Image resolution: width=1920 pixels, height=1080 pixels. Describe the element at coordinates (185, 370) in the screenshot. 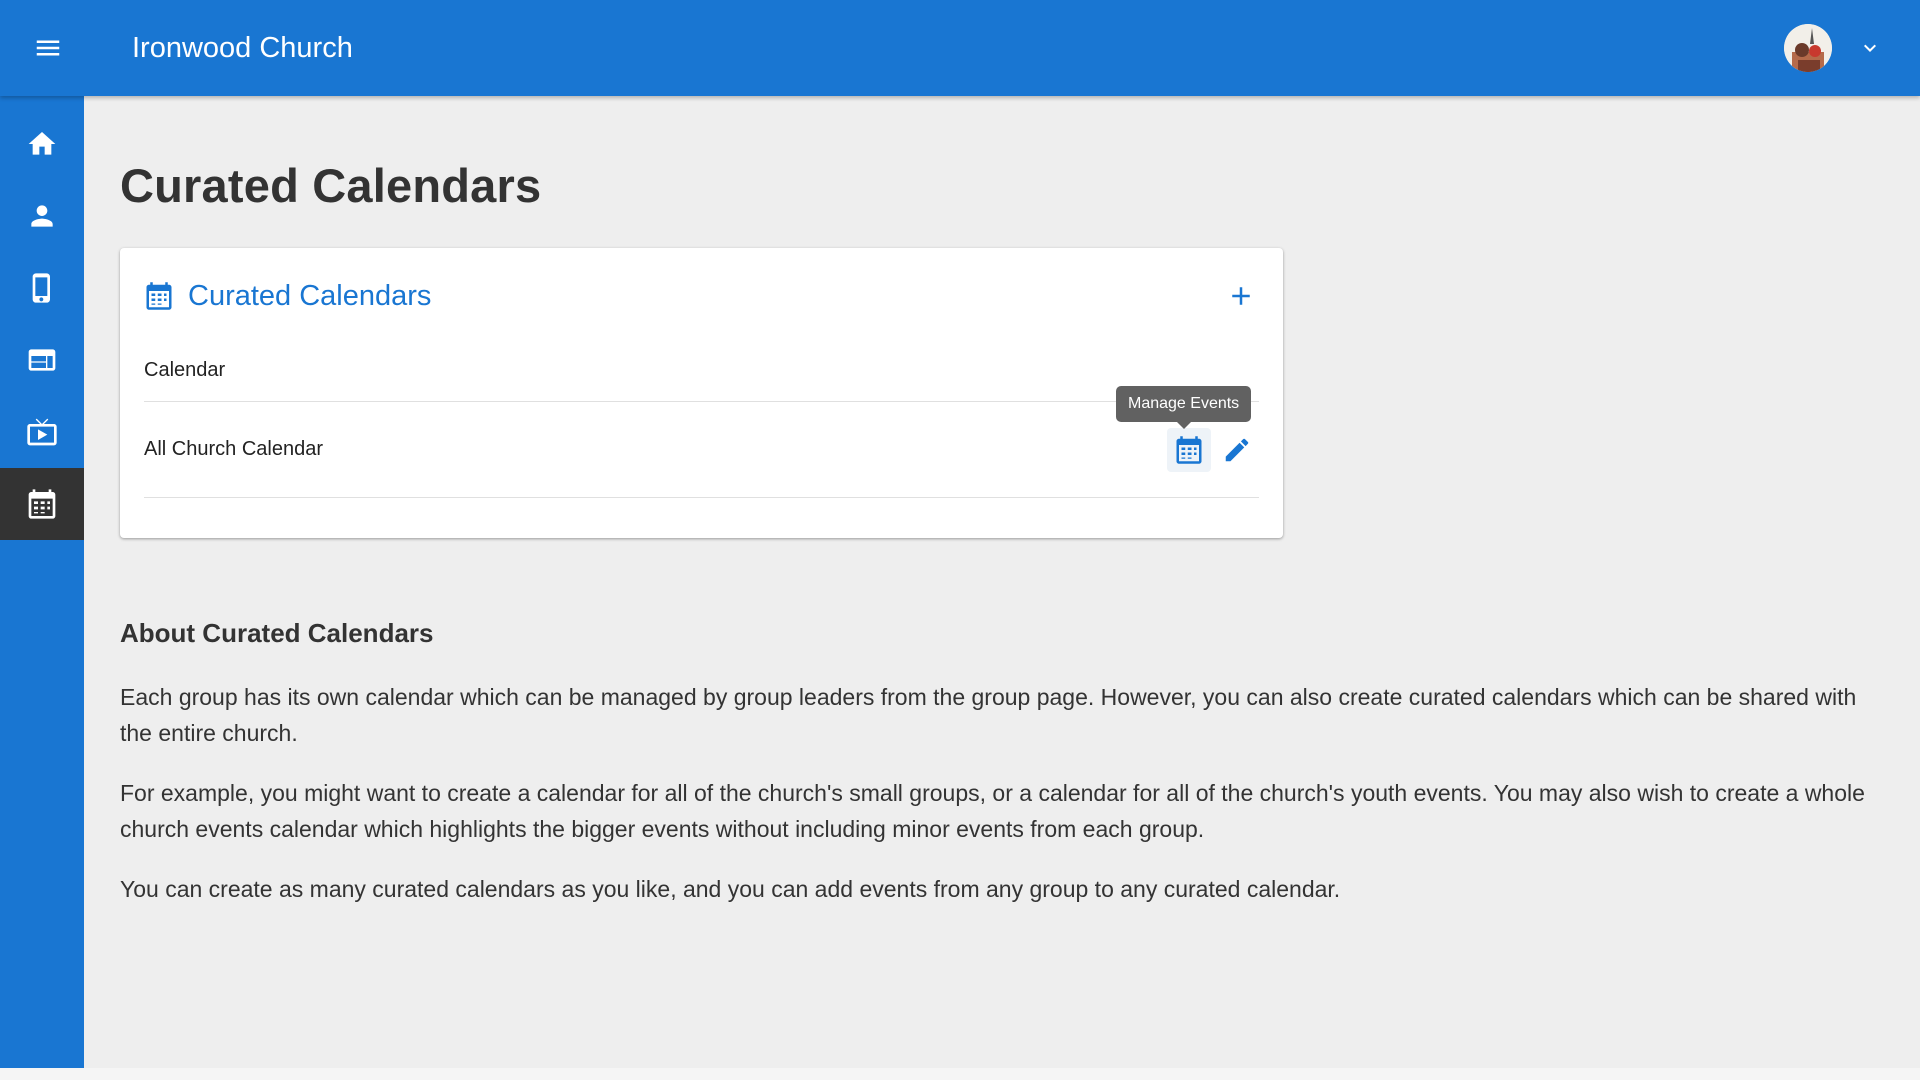

I see `column-header-calendar: Calendar` at that location.